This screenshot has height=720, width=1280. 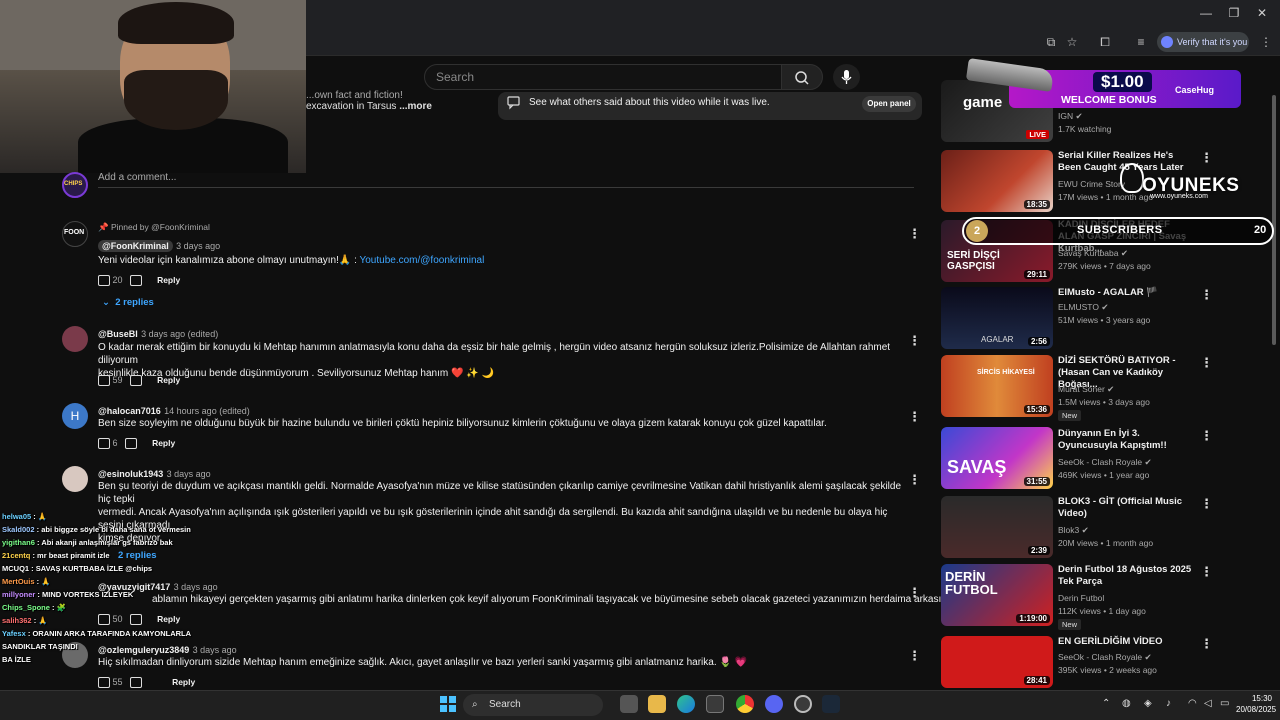 I want to click on windows-start-icon, so click(x=448, y=704).